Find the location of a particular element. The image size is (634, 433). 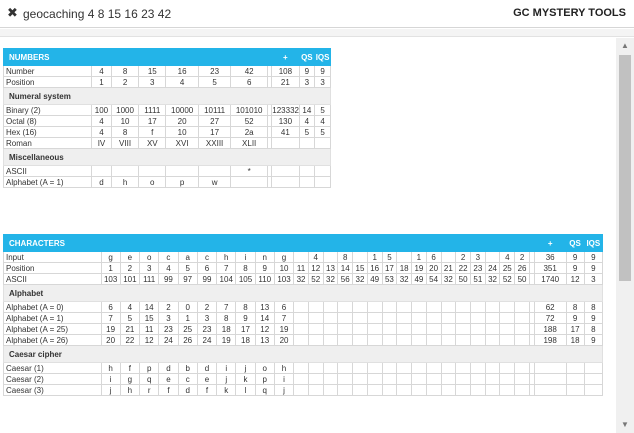

value-cell: 3 is located at coordinates (152, 82).